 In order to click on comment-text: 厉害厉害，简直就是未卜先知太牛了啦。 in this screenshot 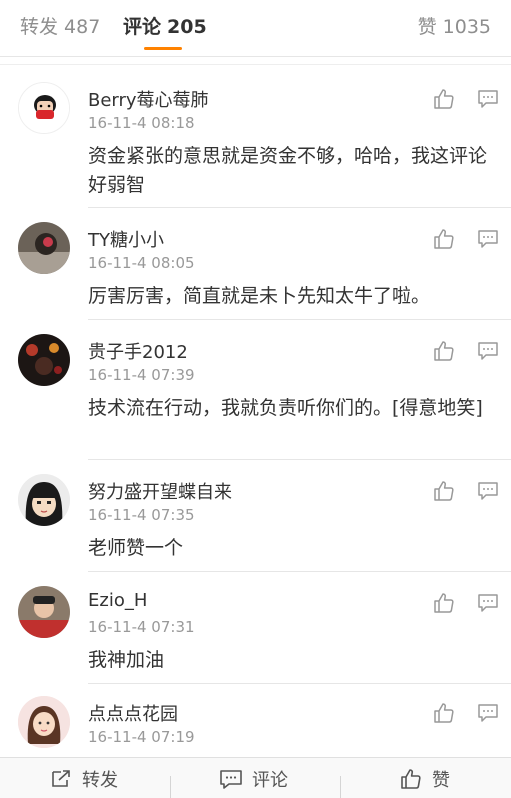, I will do `click(259, 296)`.